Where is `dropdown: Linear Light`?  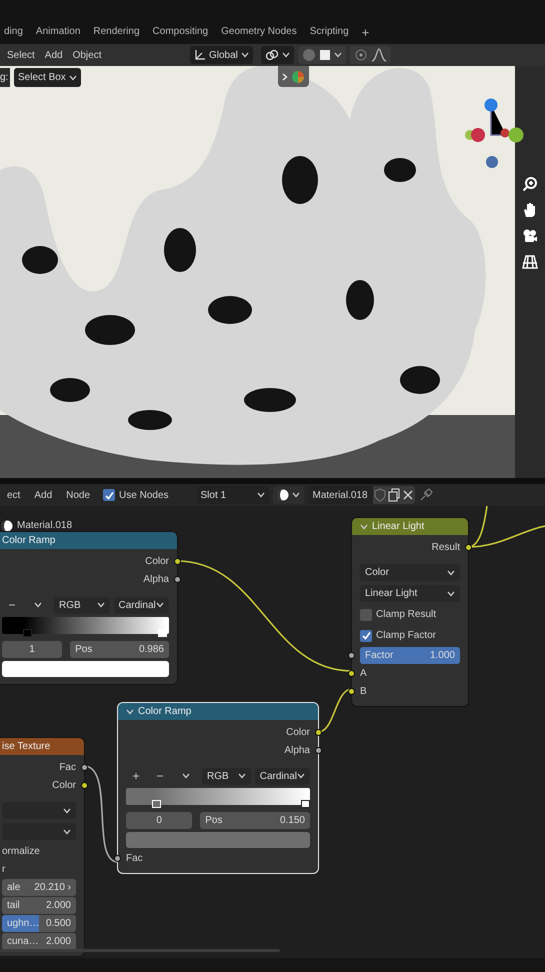 dropdown: Linear Light is located at coordinates (410, 593).